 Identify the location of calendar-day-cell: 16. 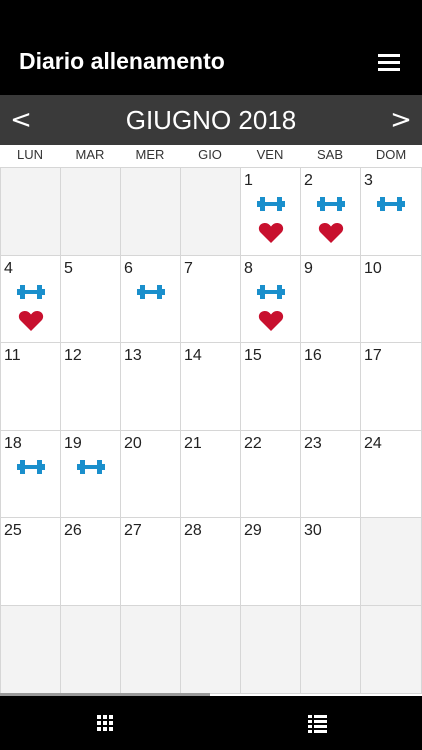
(331, 387).